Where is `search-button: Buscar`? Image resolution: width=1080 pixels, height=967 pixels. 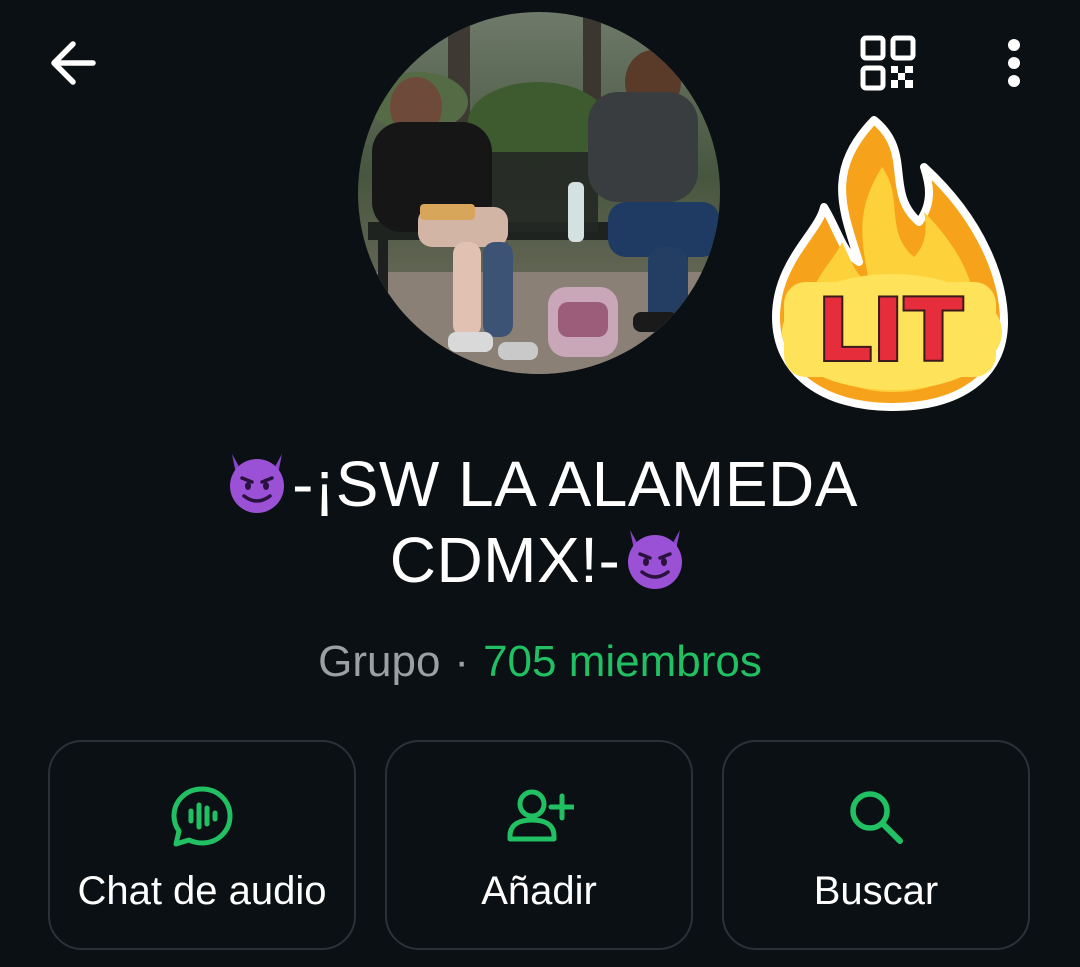 search-button: Buscar is located at coordinates (876, 845).